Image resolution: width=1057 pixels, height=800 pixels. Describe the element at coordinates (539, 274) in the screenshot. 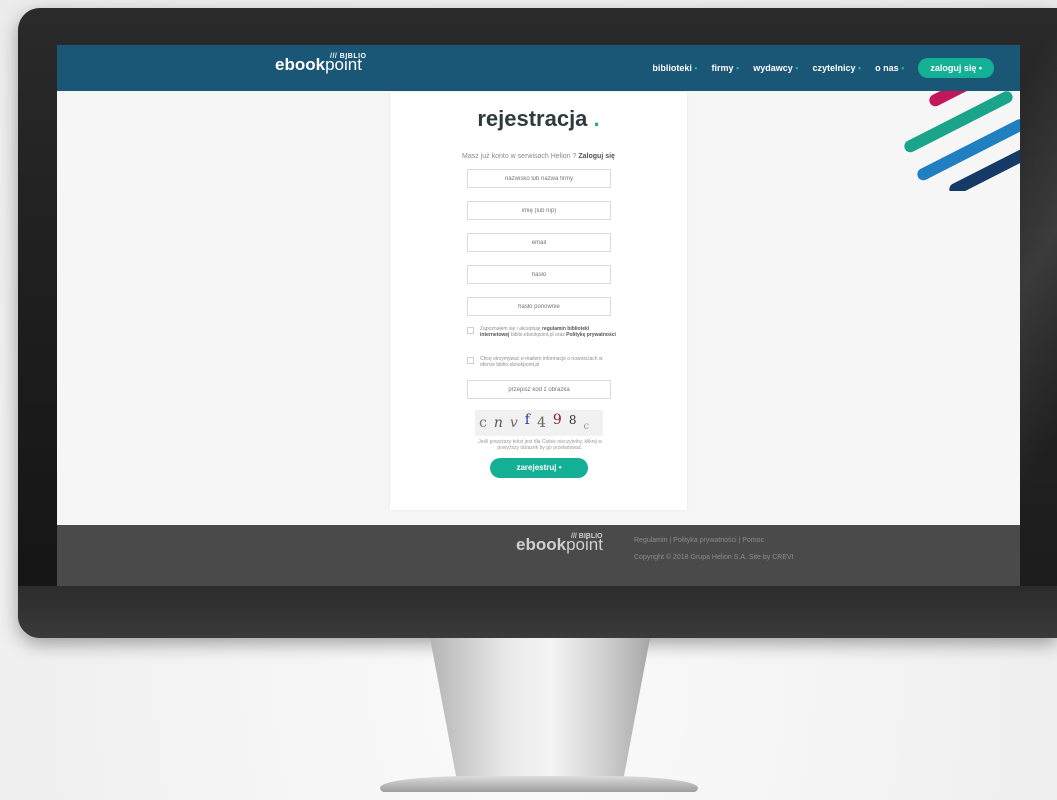

I see `password-input` at that location.